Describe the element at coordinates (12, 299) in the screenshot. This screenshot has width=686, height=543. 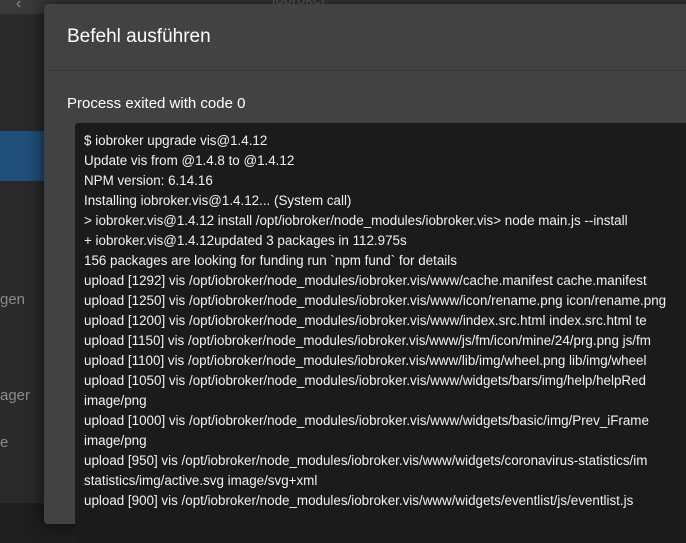
I see `sidebar-item-label: gen` at that location.